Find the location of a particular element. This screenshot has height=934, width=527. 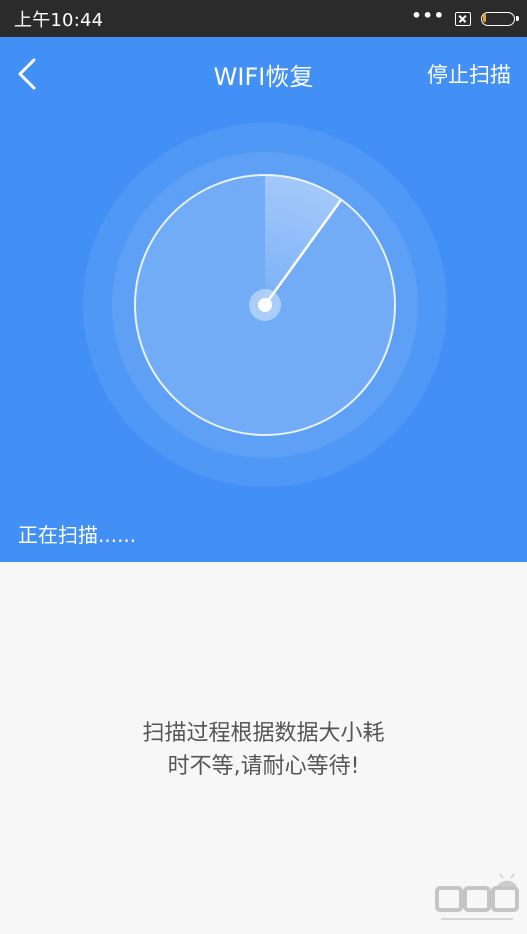

stop-scan-button: 停止扫描 is located at coordinates (469, 74).